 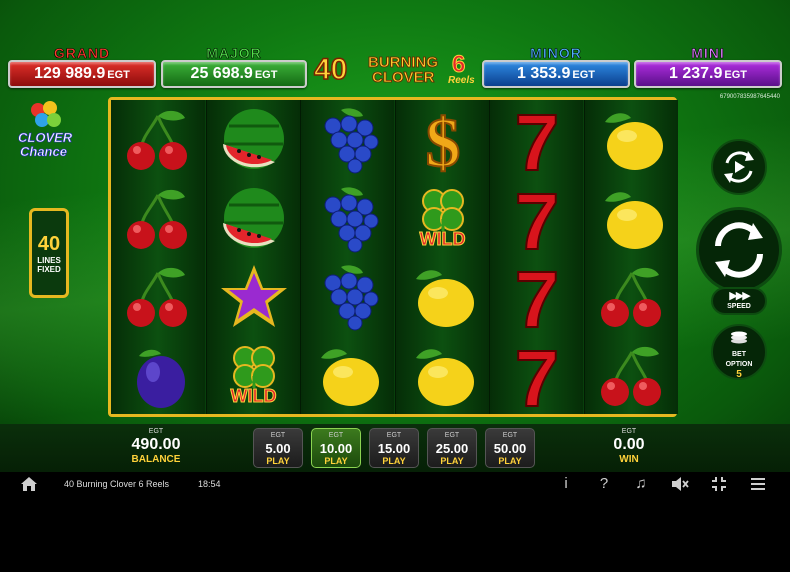 I want to click on bet-value: 10.00, so click(x=336, y=448).